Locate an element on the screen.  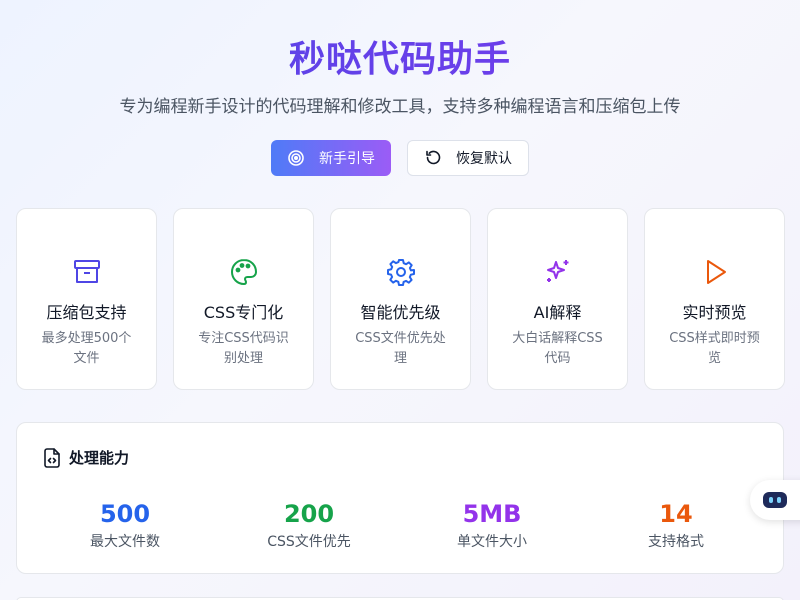
feature-title: AI解释 is located at coordinates (557, 312).